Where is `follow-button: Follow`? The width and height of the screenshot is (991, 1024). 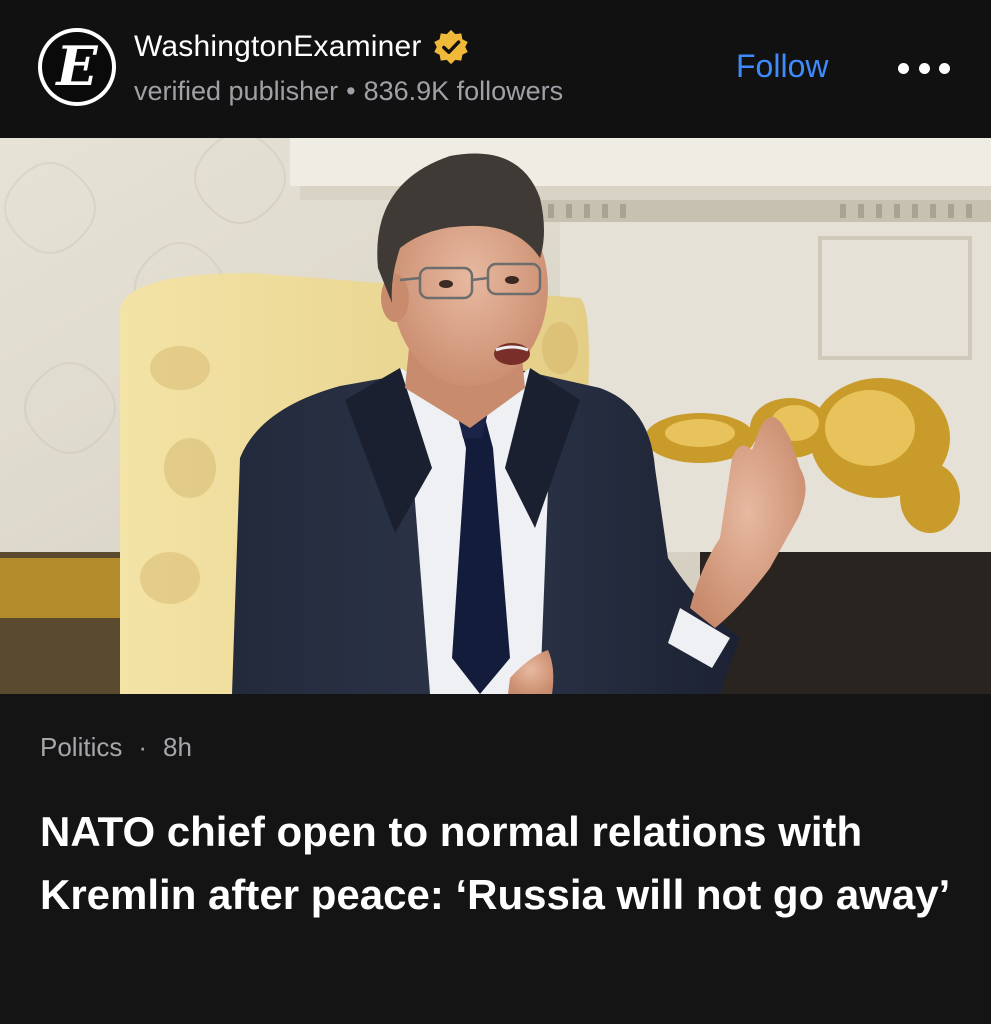
follow-button: Follow is located at coordinates (782, 66).